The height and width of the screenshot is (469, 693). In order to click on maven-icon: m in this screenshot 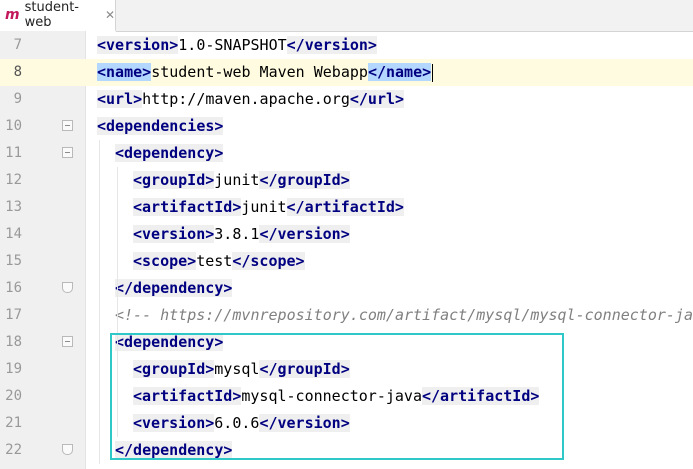, I will do `click(12, 15)`.